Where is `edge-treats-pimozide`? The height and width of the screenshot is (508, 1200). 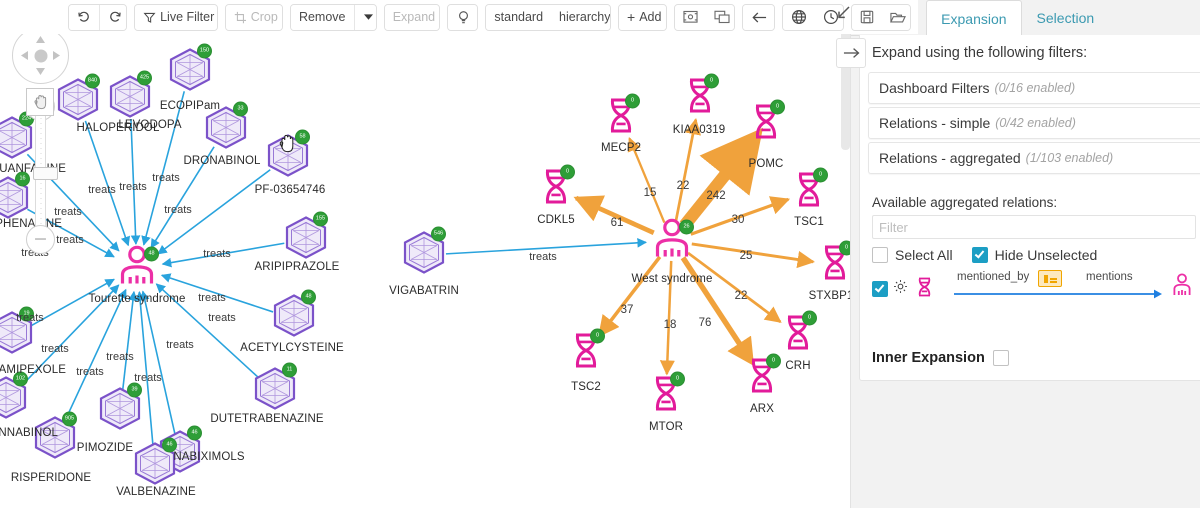 edge-treats-pimozide is located at coordinates (129, 341).